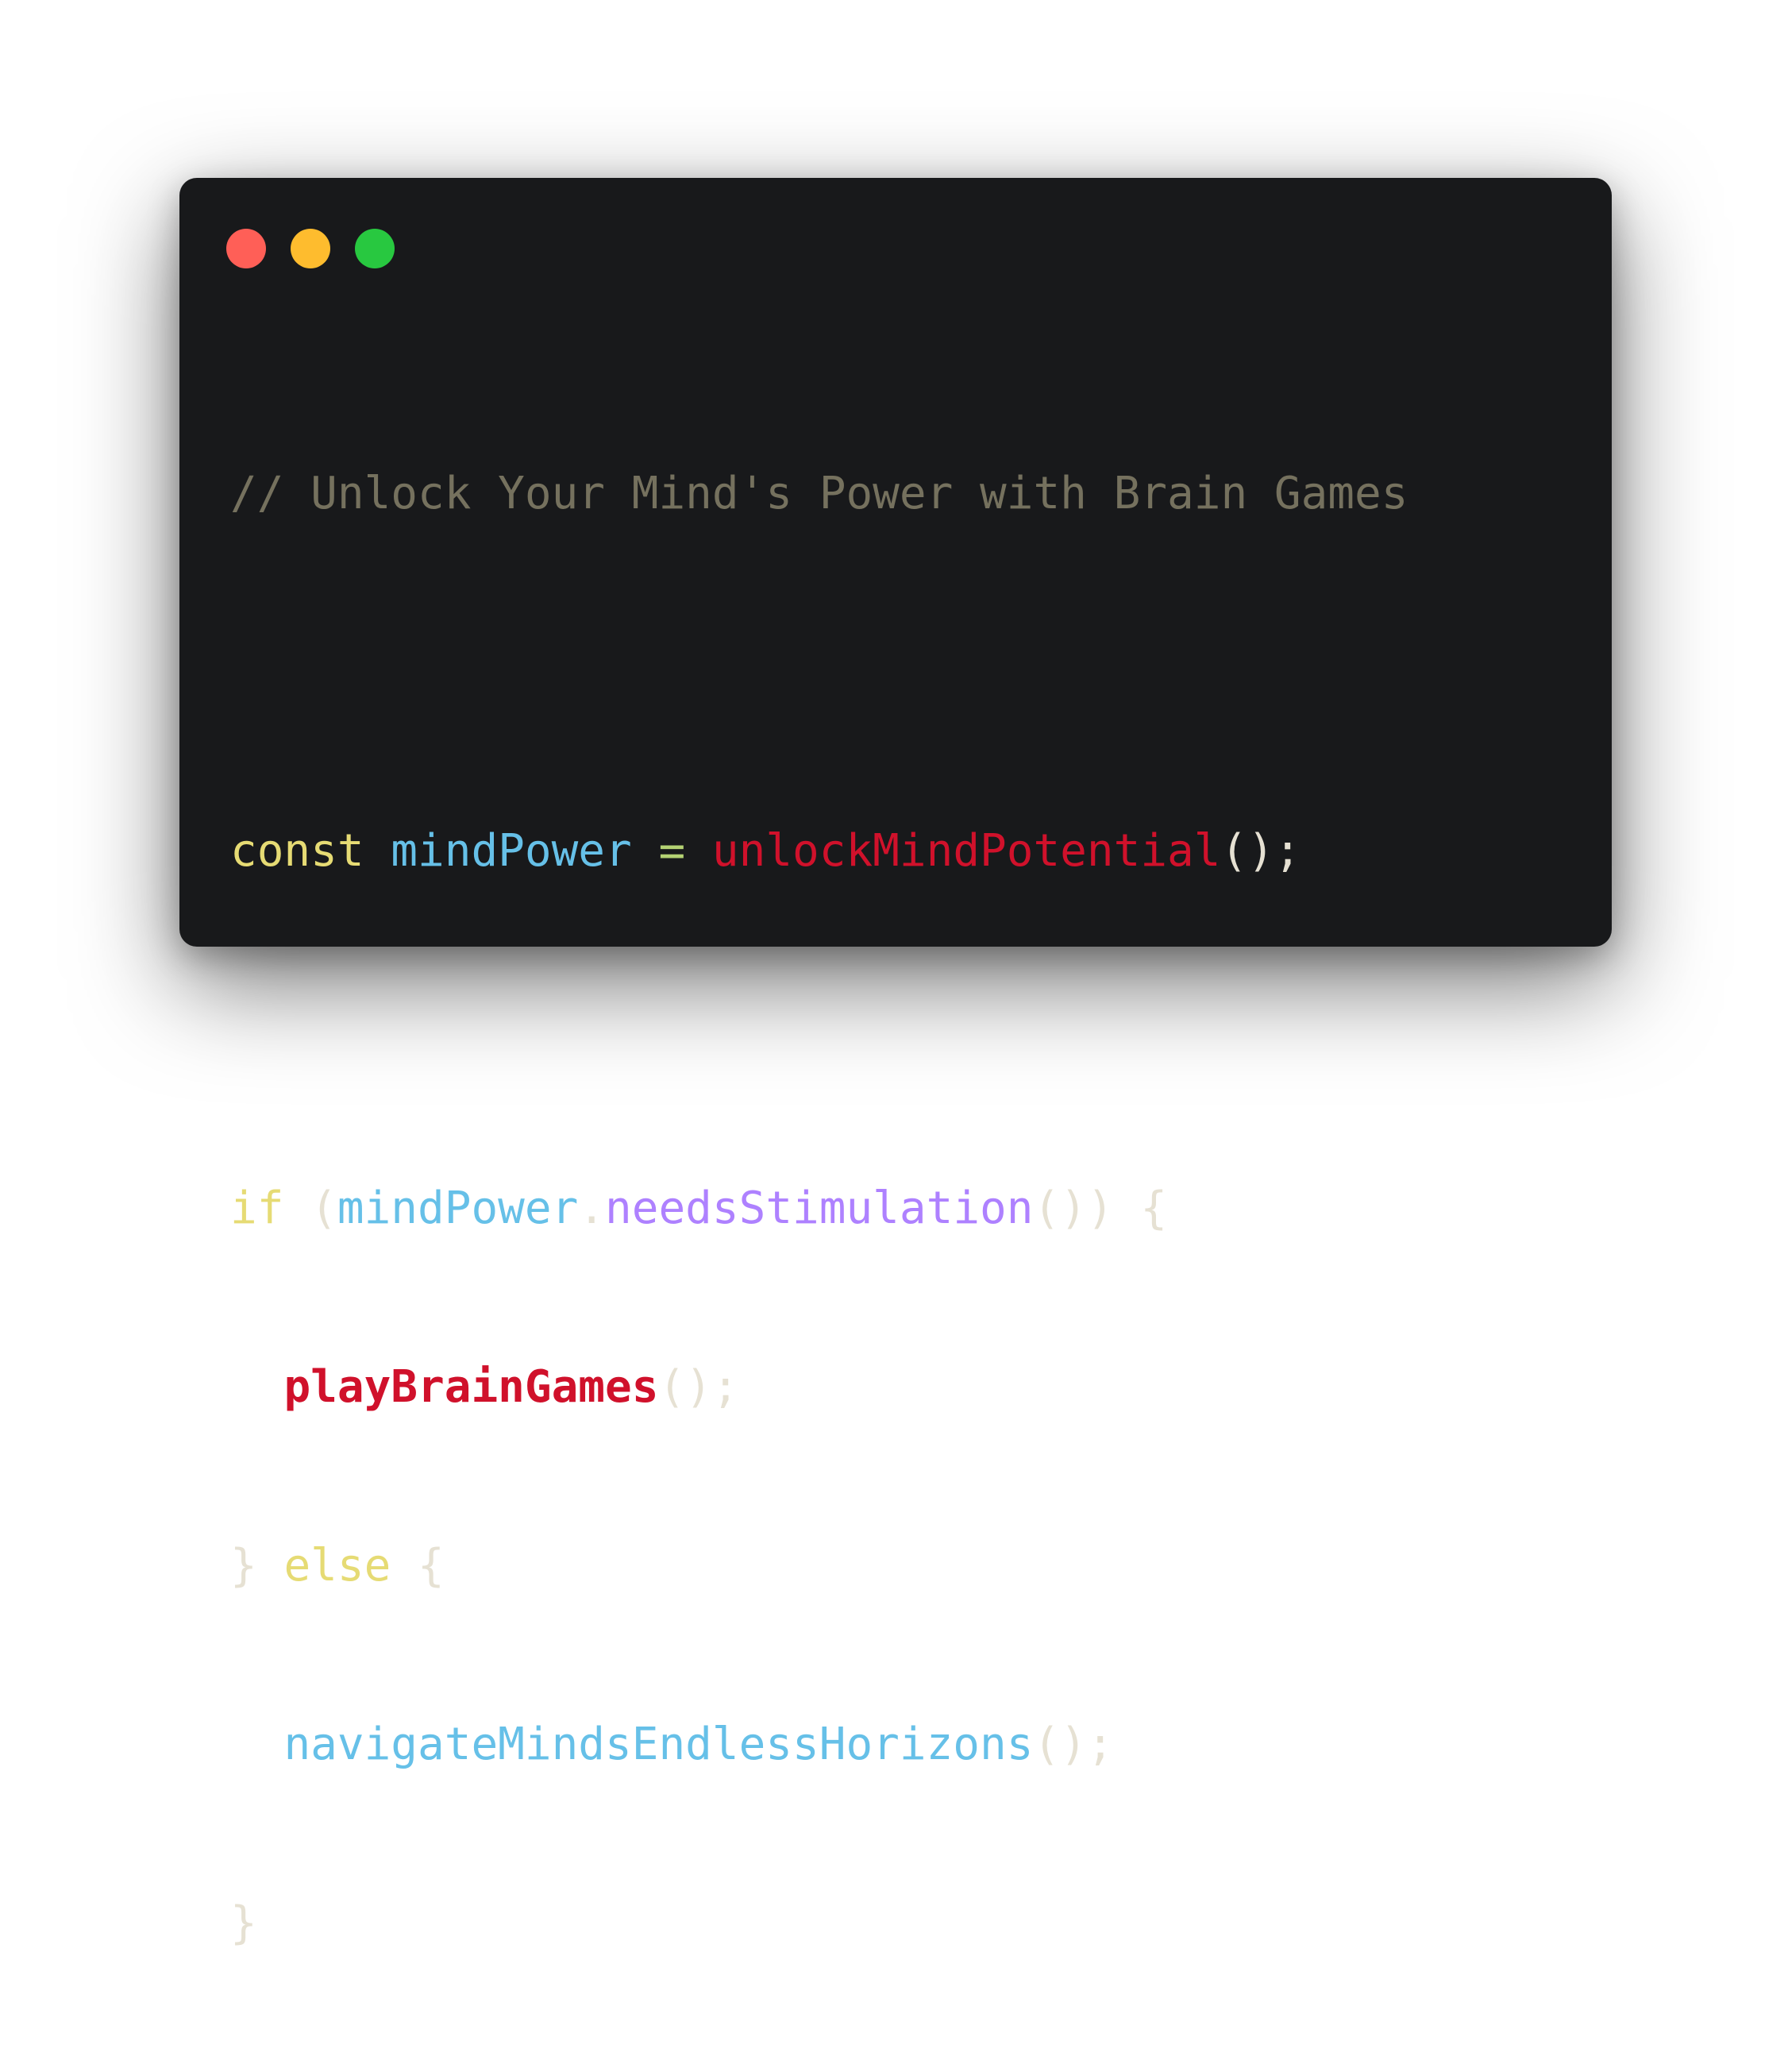 Image resolution: width=1788 pixels, height=2072 pixels. What do you see at coordinates (257, 1208) in the screenshot?
I see `keyword-if: if` at bounding box center [257, 1208].